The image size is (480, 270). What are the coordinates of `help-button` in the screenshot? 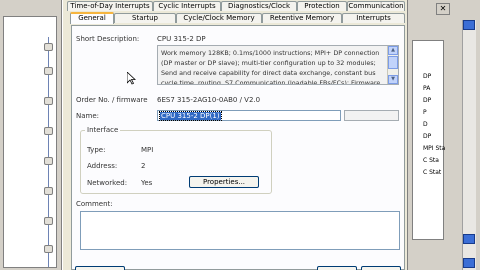 It's located at (381, 268).